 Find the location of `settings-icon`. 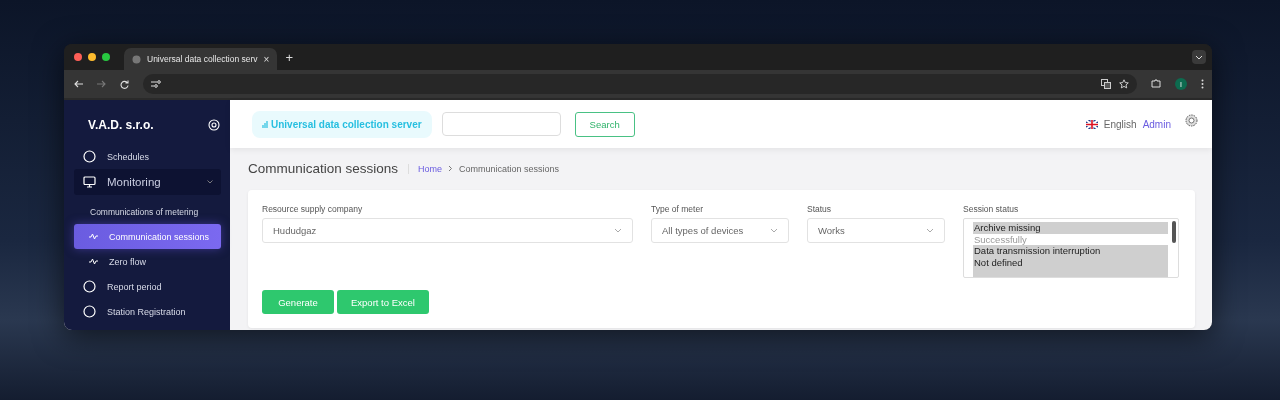

settings-icon is located at coordinates (1191, 120).